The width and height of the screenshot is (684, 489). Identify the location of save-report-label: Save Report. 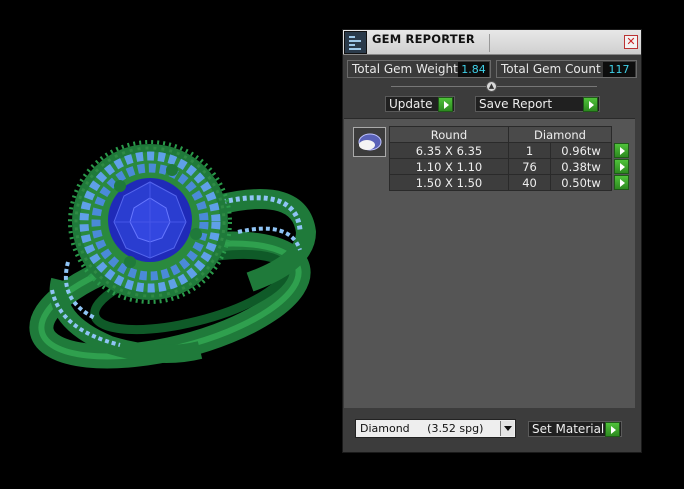
(516, 104).